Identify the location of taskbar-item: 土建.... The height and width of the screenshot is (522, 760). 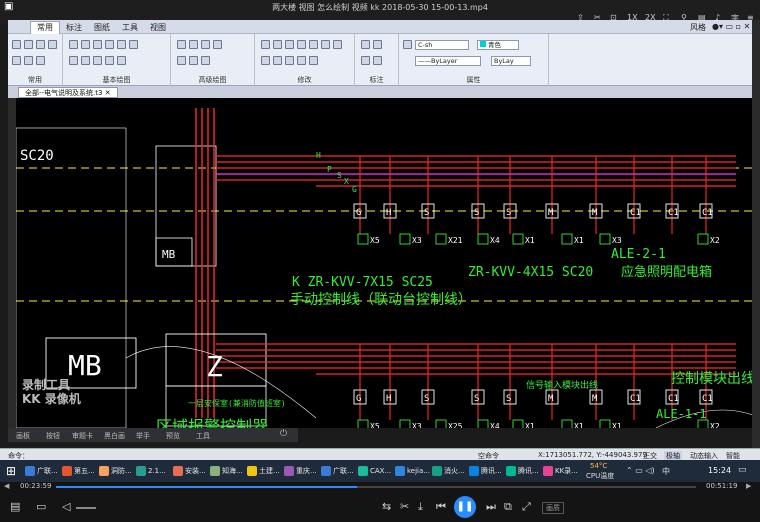
(264, 471).